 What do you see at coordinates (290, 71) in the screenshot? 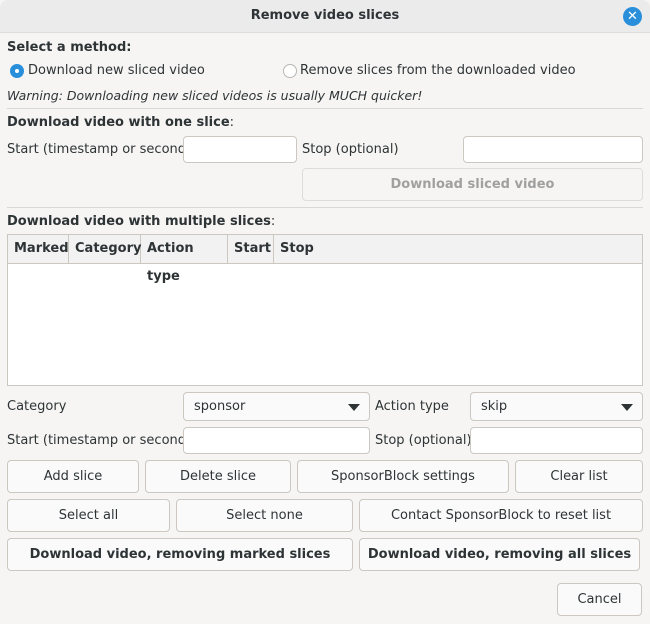
I see `radio-unselected-icon` at bounding box center [290, 71].